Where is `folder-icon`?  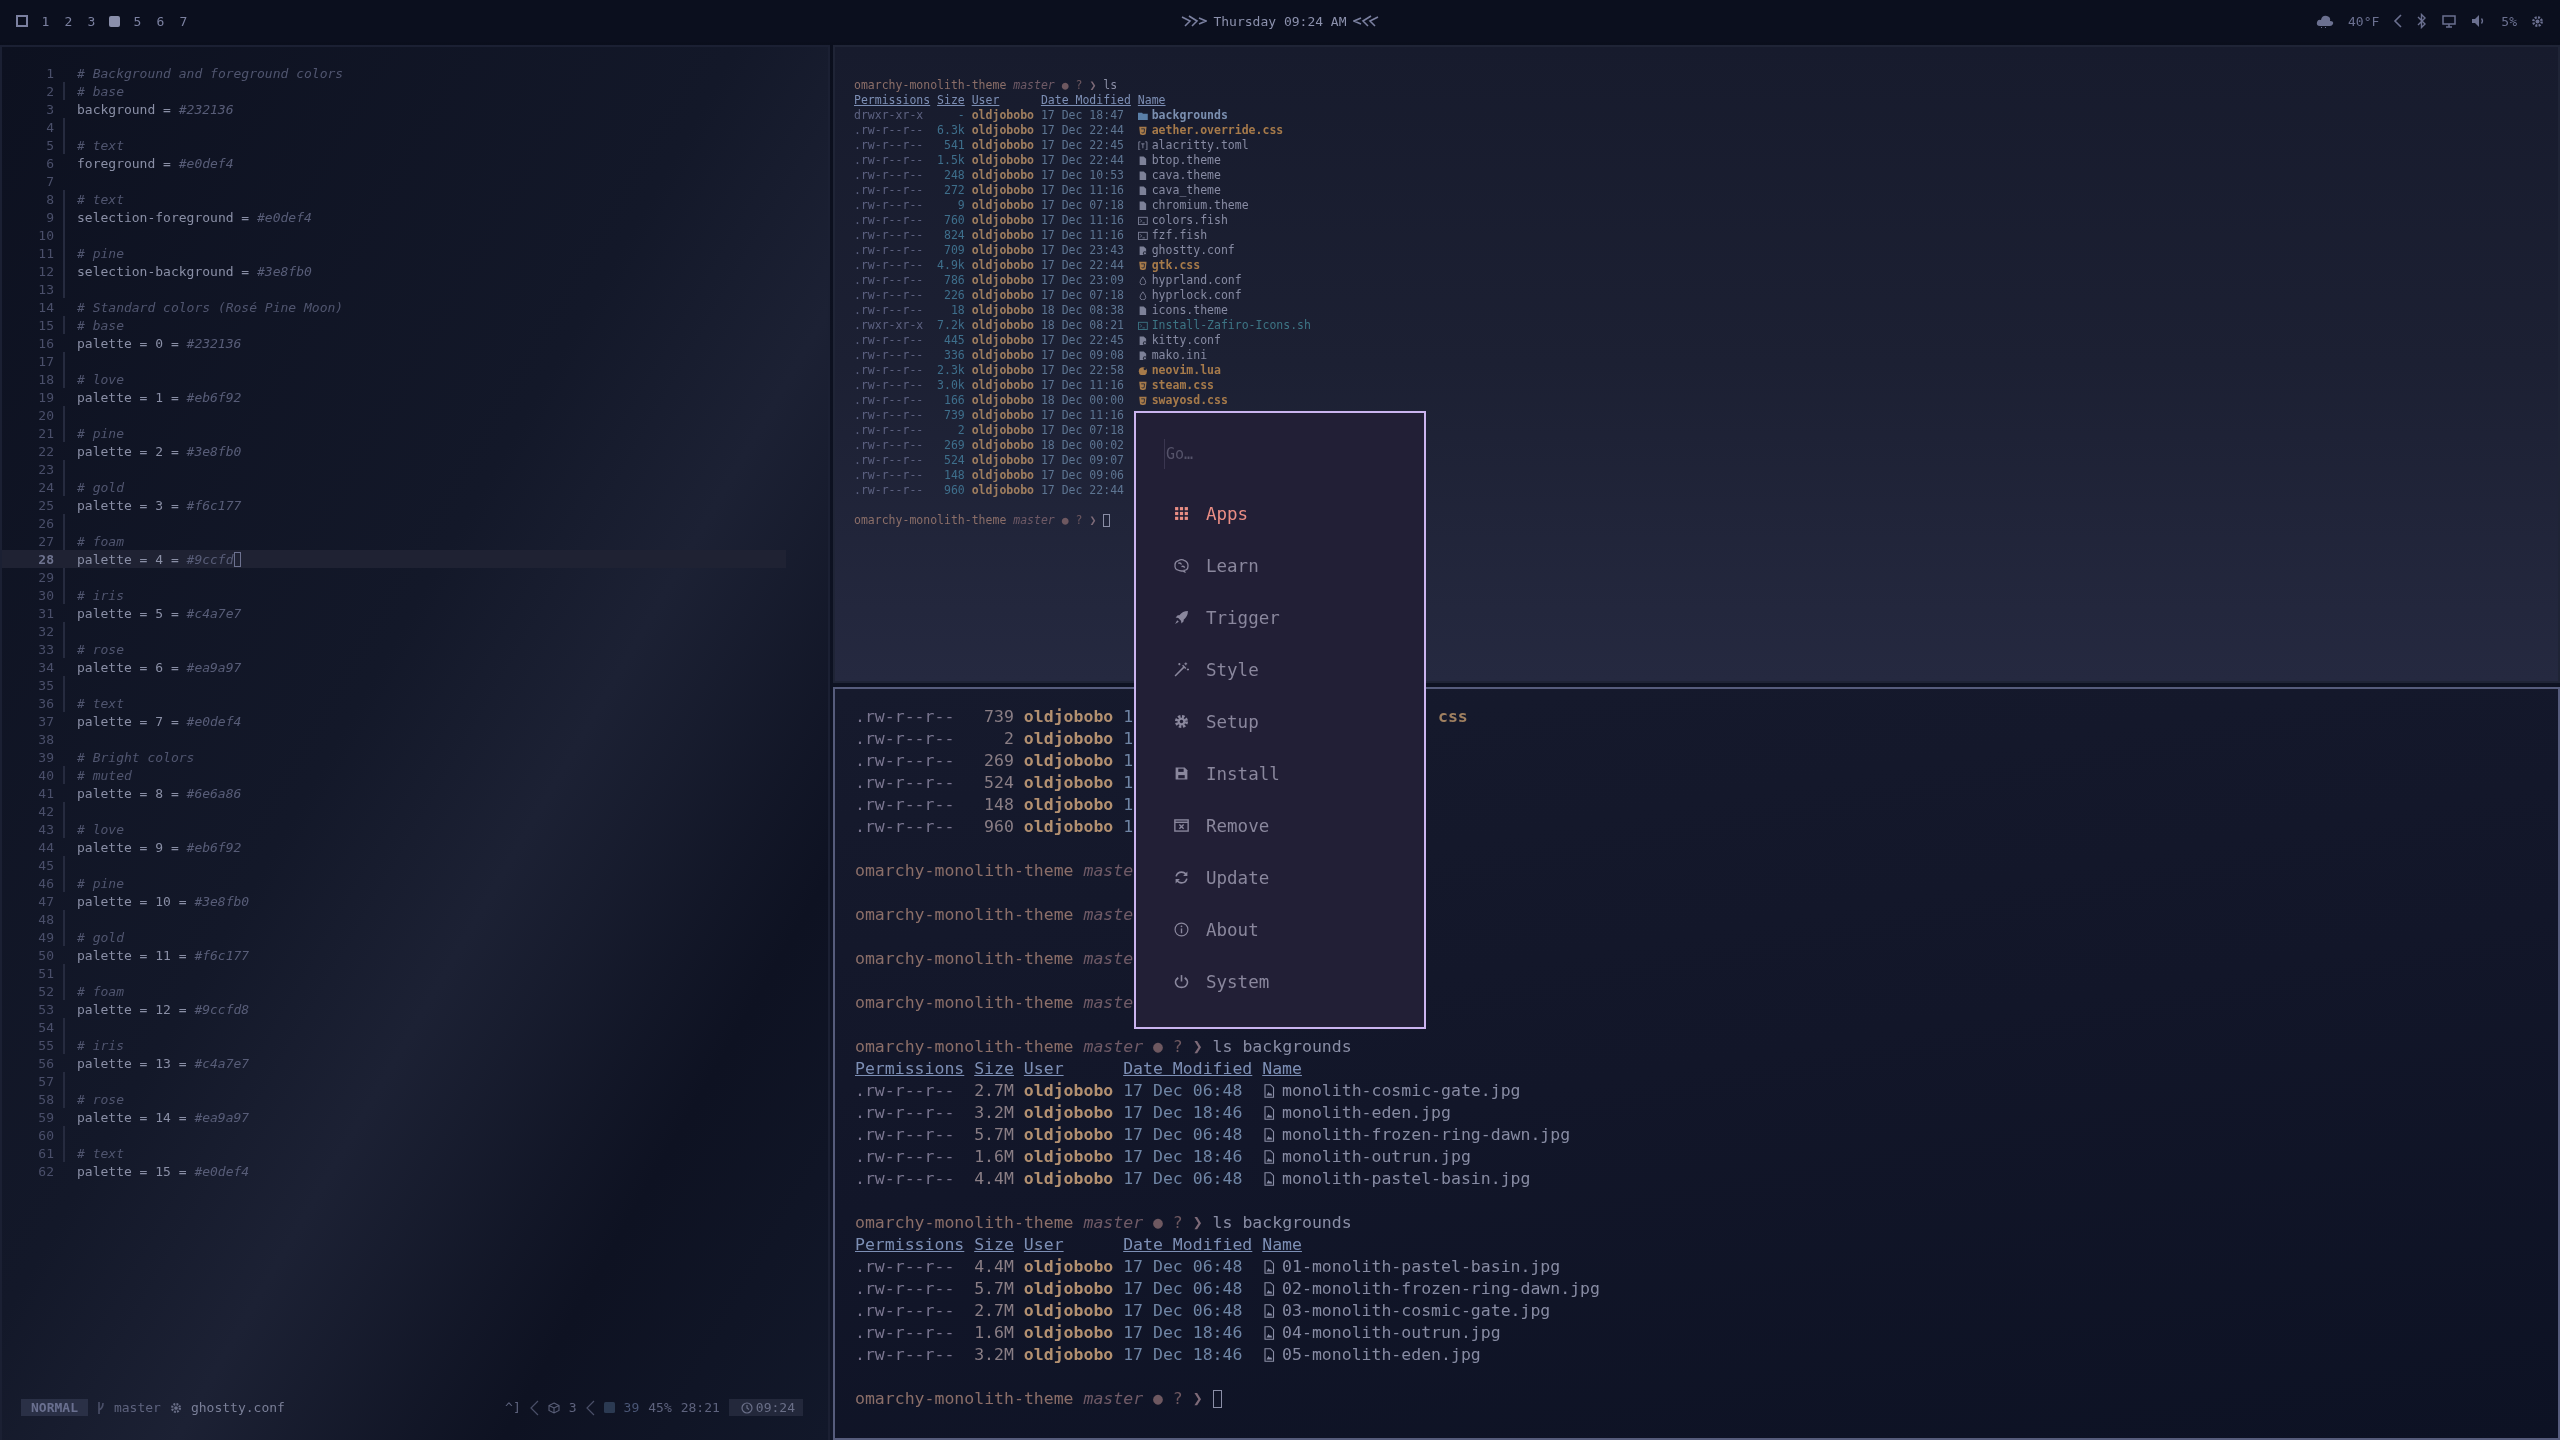 folder-icon is located at coordinates (1142, 115).